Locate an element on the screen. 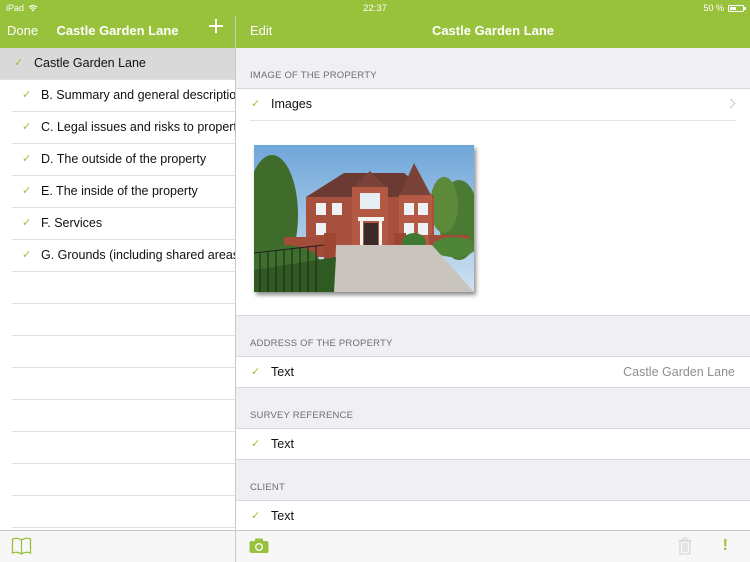  section-header-client: CLIENT is located at coordinates (267, 487).